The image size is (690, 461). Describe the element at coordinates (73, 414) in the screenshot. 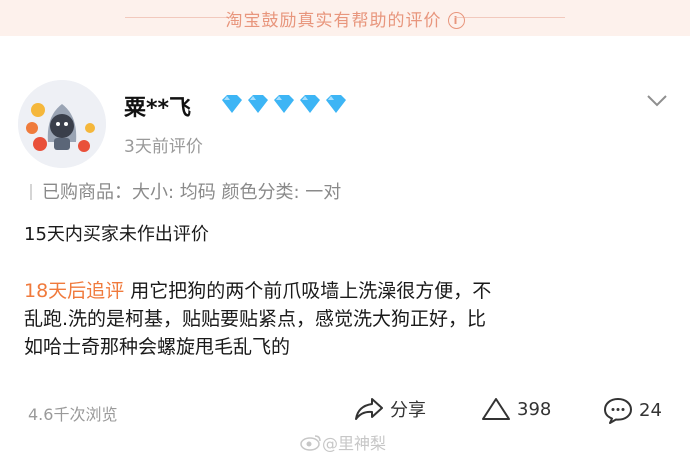

I see `view-count: 4.6千次浏览` at that location.